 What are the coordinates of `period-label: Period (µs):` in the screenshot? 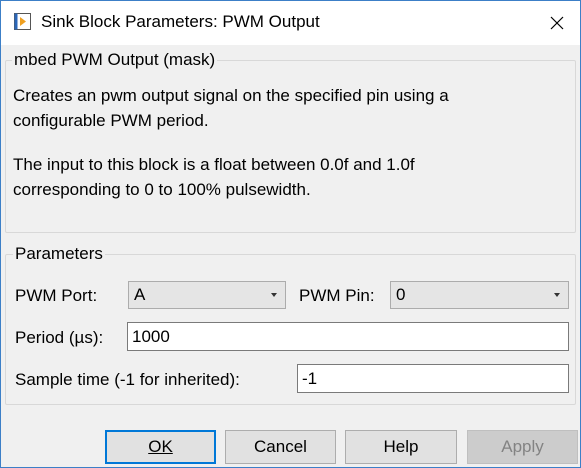 It's located at (59, 337).